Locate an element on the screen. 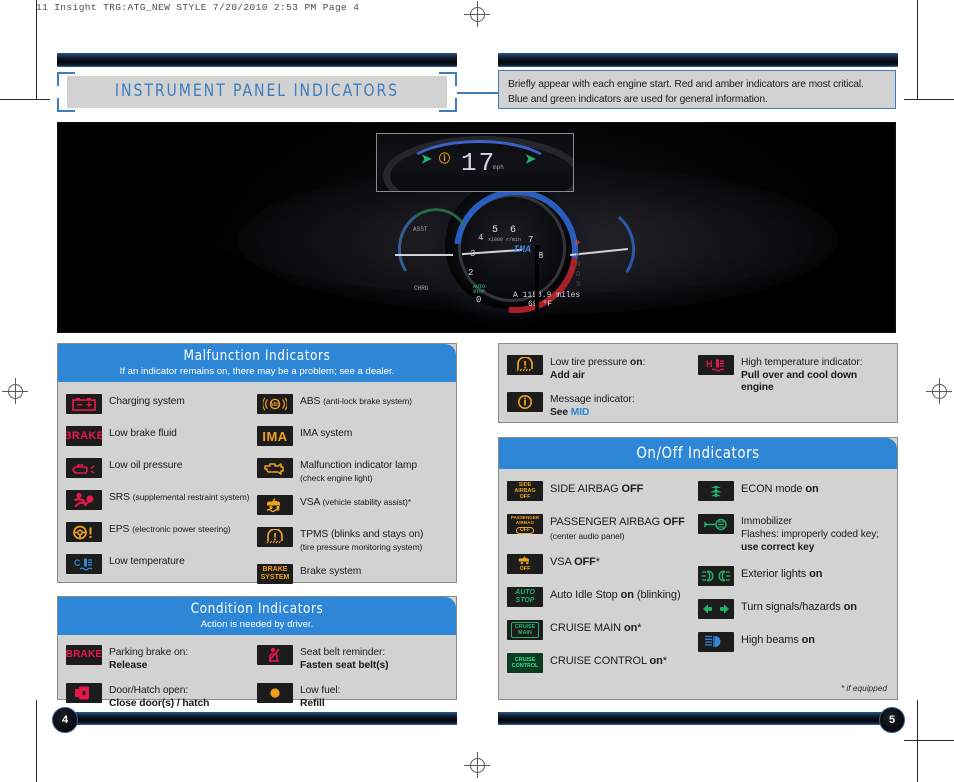 The height and width of the screenshot is (782, 954). tach-tick-7: 7 is located at coordinates (531, 240).